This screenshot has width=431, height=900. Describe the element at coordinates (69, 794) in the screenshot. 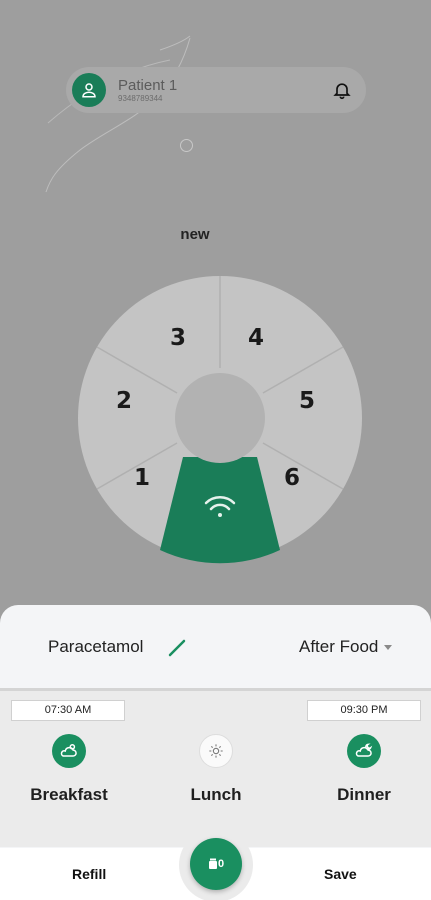

I see `breakfast-label: Breakfast` at that location.